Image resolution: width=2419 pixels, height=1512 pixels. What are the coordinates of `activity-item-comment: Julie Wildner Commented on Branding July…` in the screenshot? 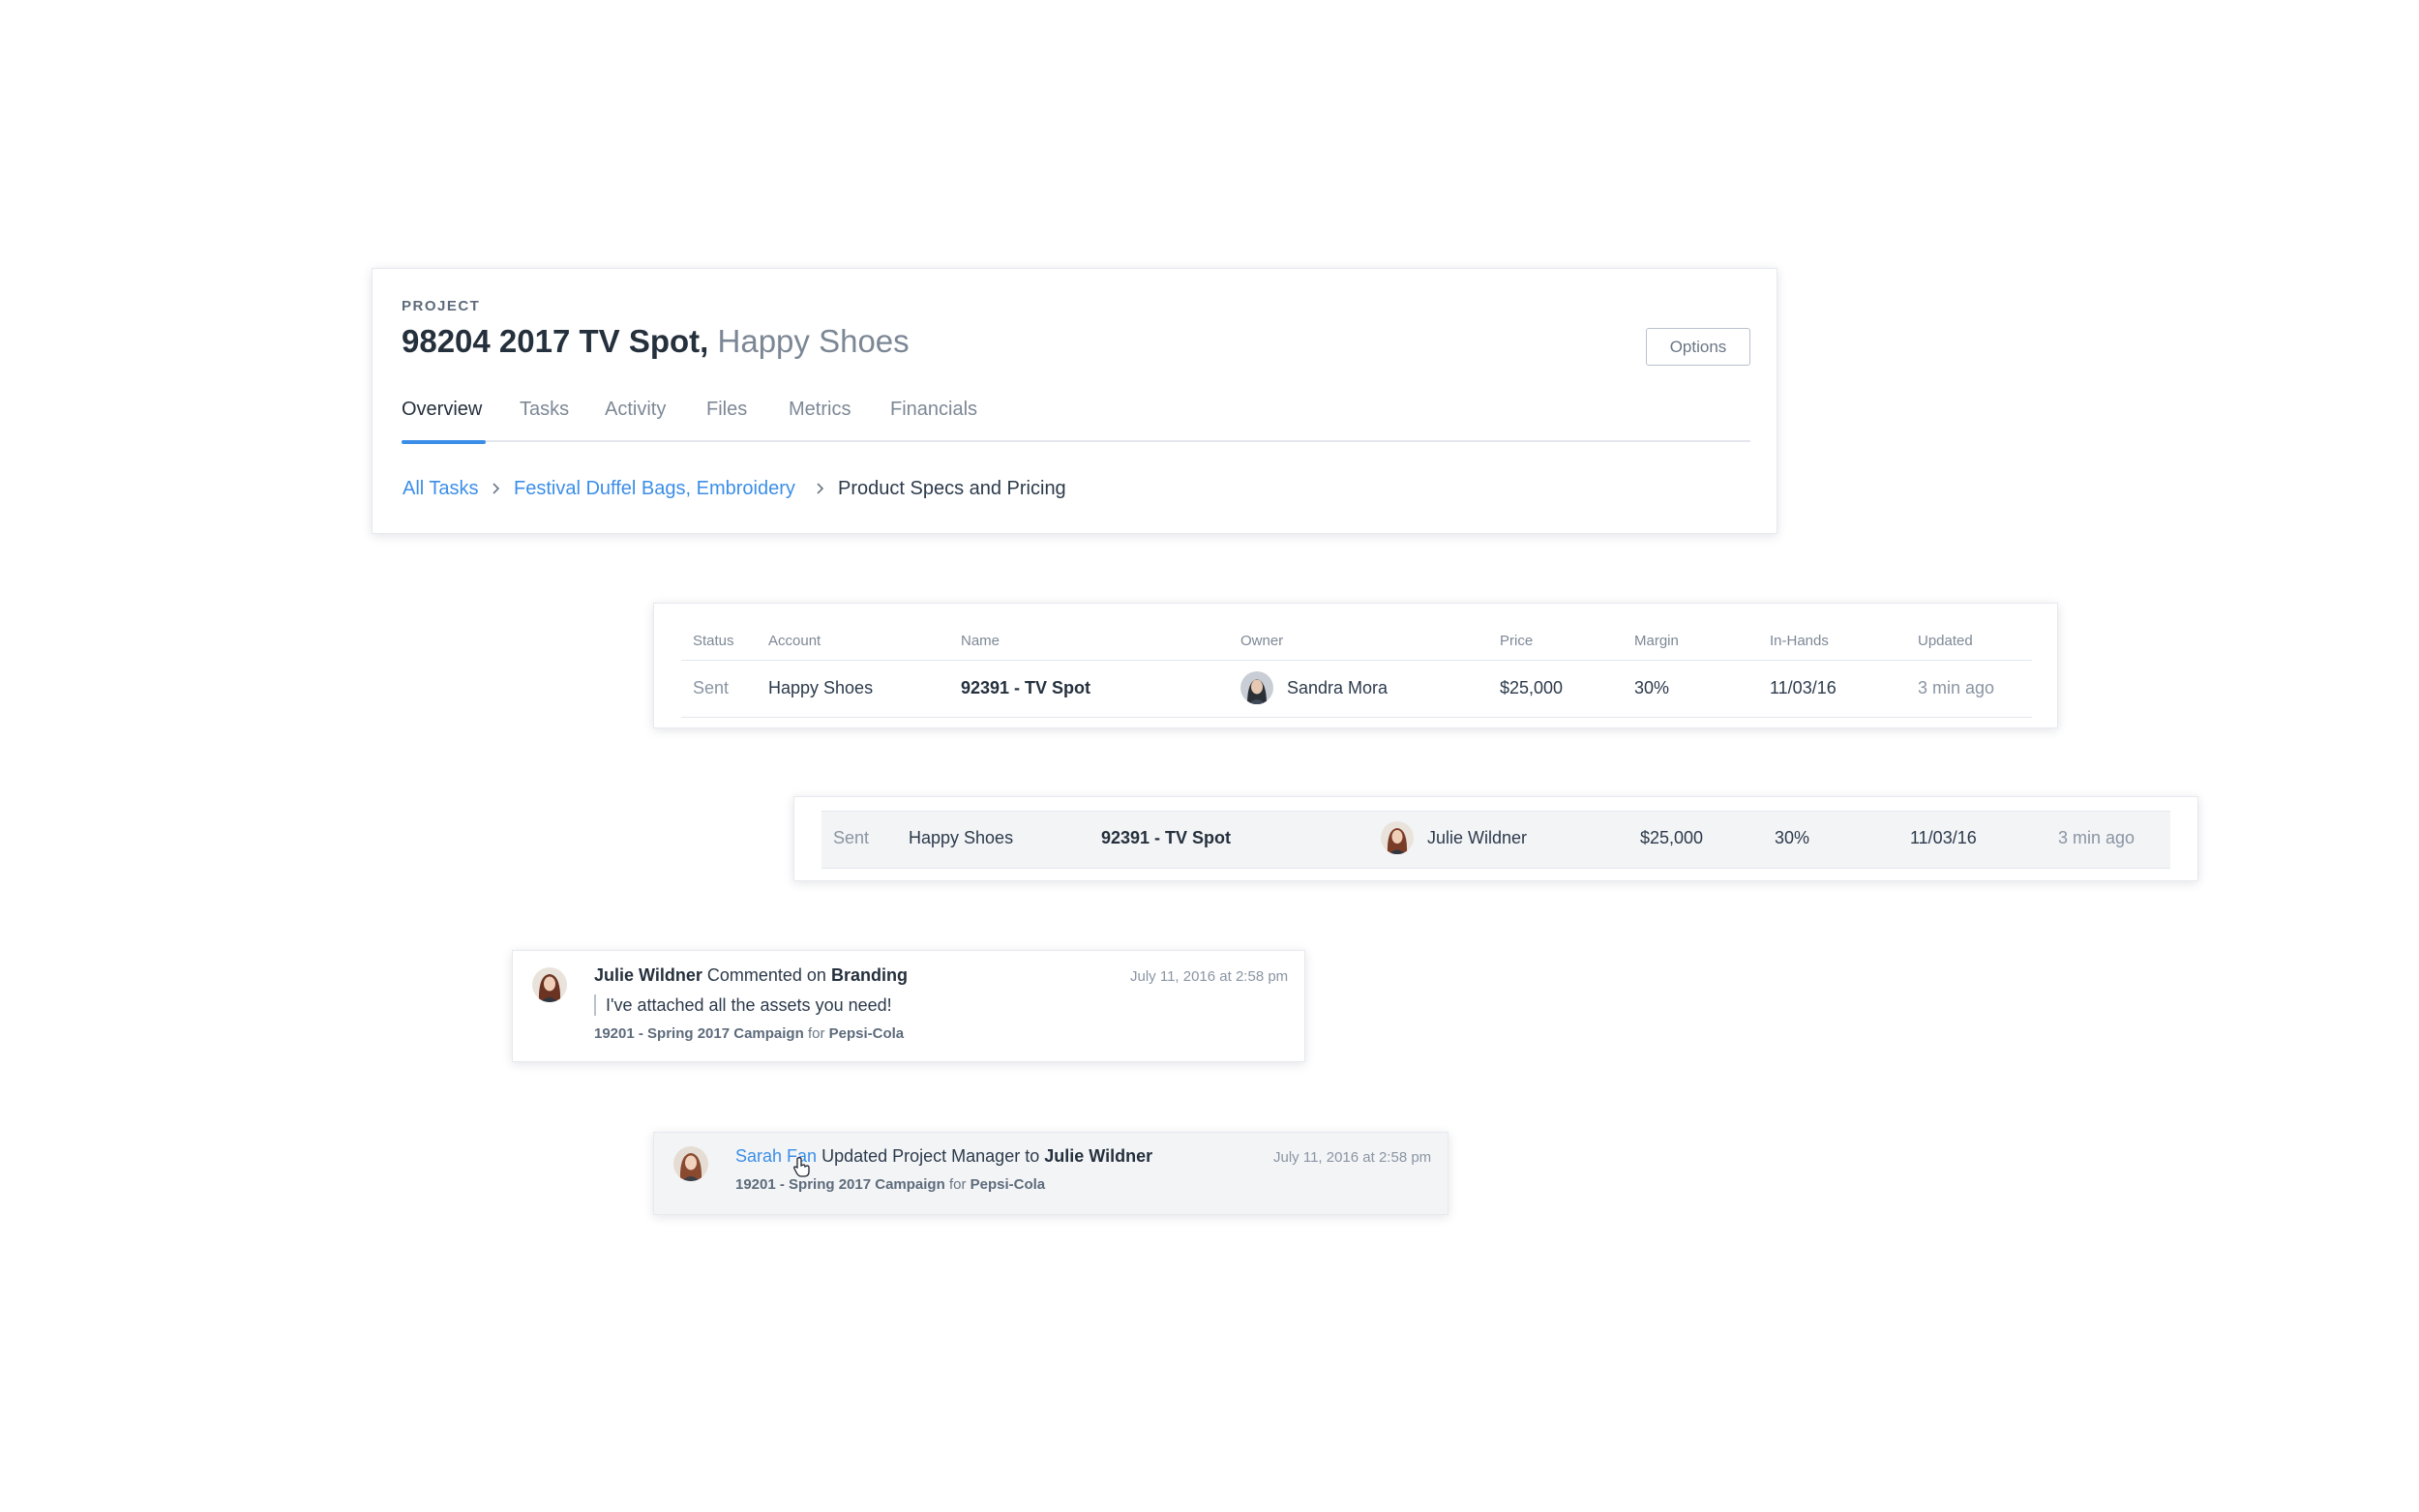 It's located at (909, 1006).